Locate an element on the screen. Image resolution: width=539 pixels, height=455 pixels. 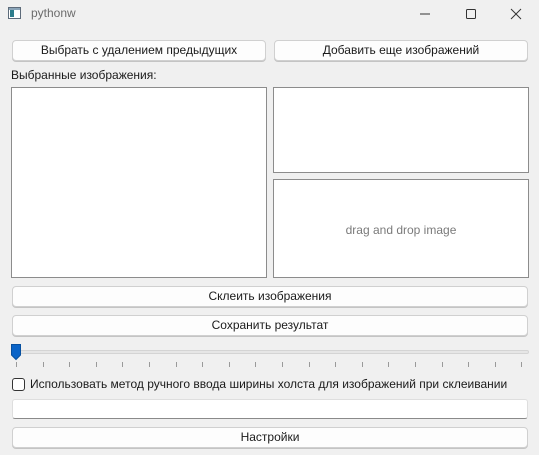
window-title: pythonw is located at coordinates (53, 13).